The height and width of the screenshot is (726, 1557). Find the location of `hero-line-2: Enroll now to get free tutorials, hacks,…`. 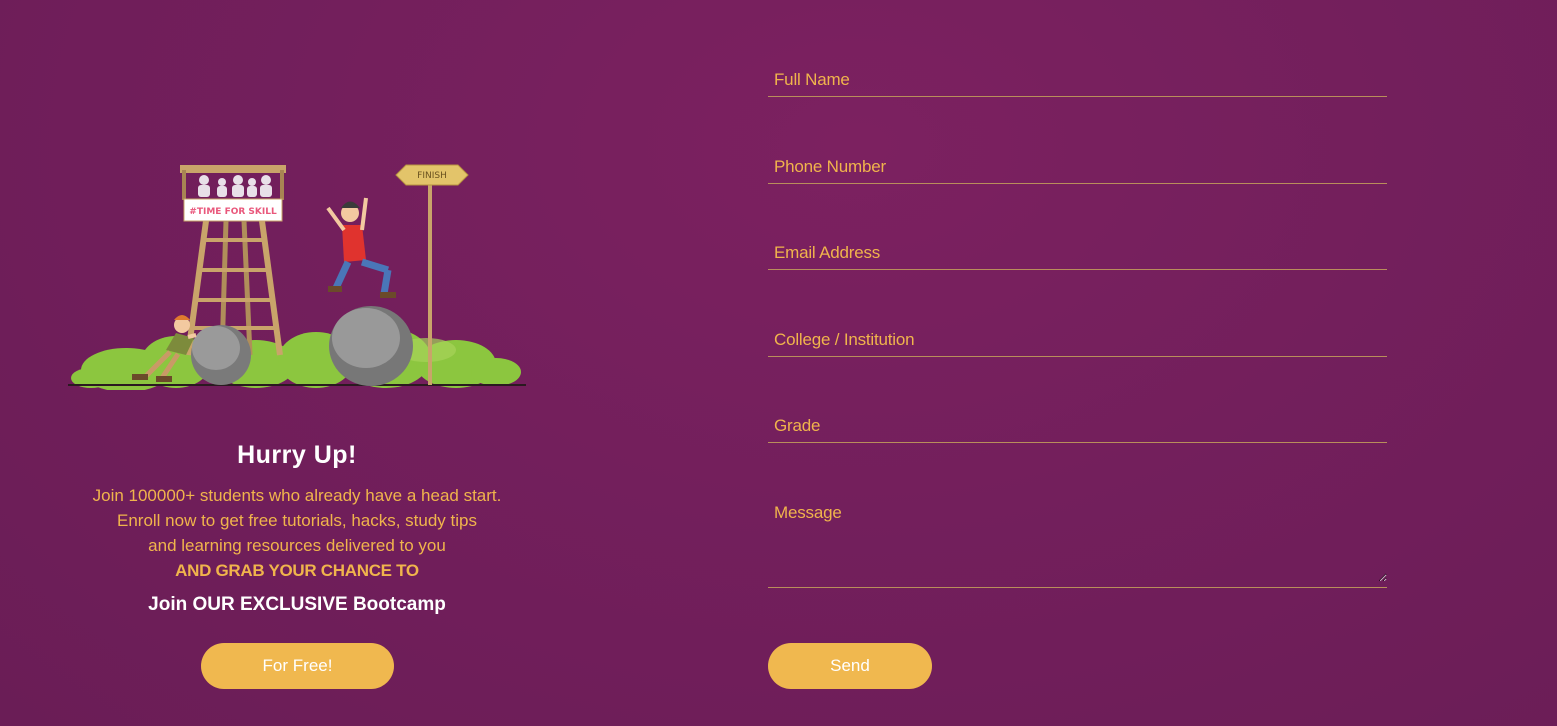

hero-line-2: Enroll now to get free tutorials, hacks,… is located at coordinates (296, 520).